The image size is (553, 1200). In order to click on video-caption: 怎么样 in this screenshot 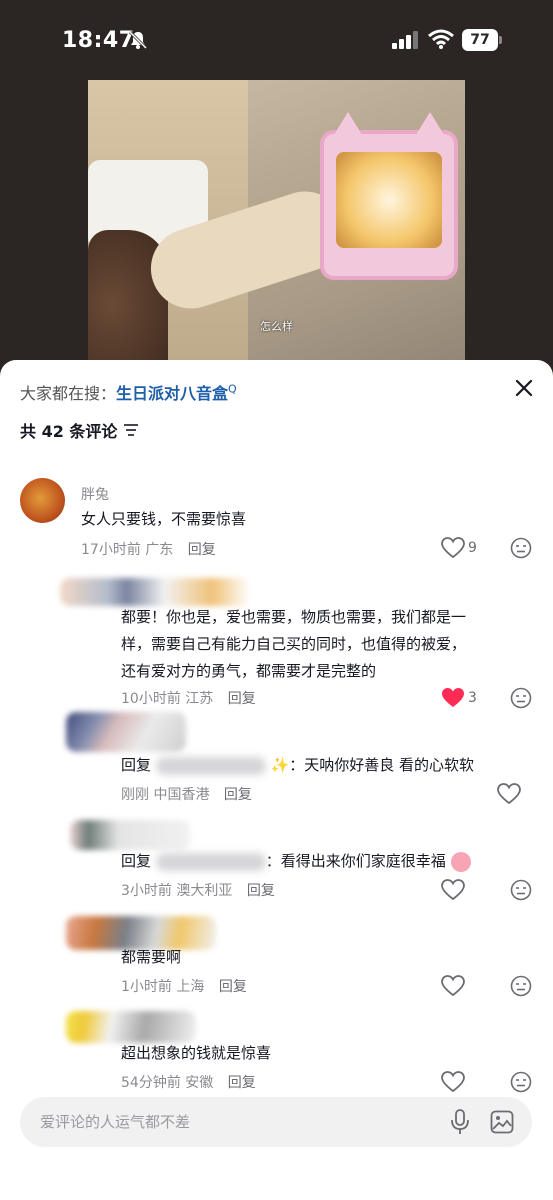, I will do `click(276, 326)`.